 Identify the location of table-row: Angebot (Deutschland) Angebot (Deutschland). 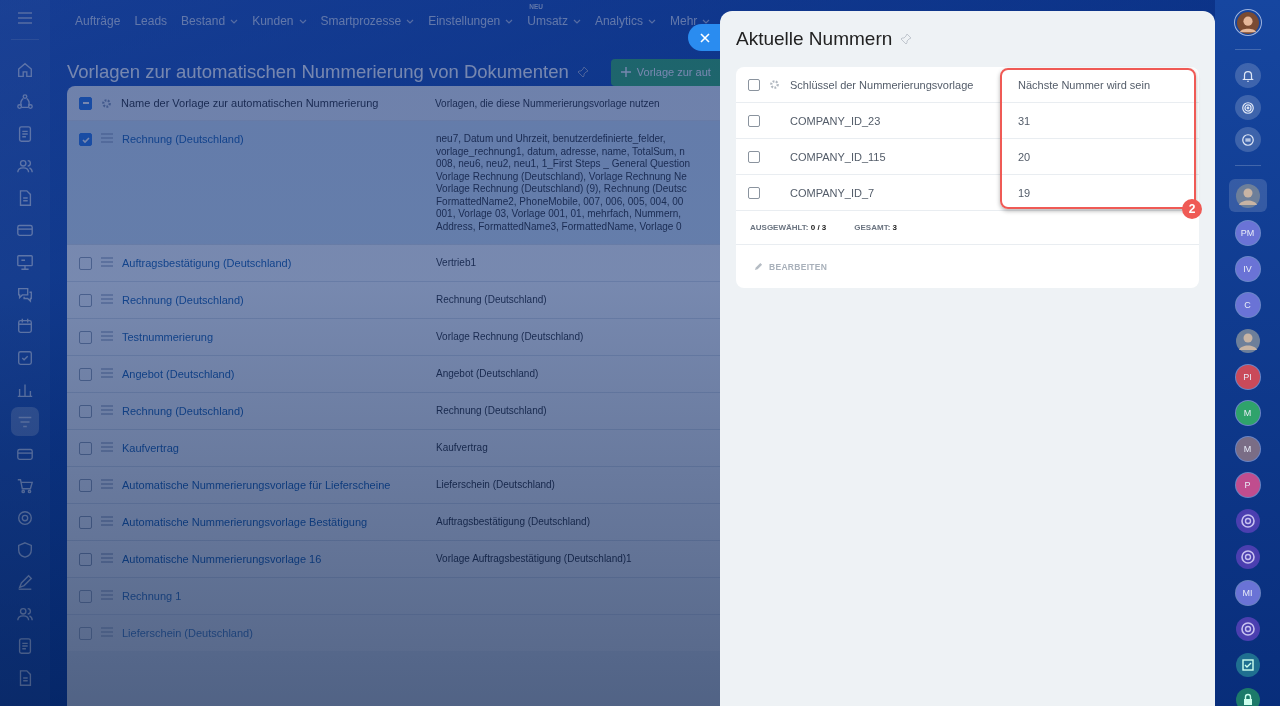
(393, 373).